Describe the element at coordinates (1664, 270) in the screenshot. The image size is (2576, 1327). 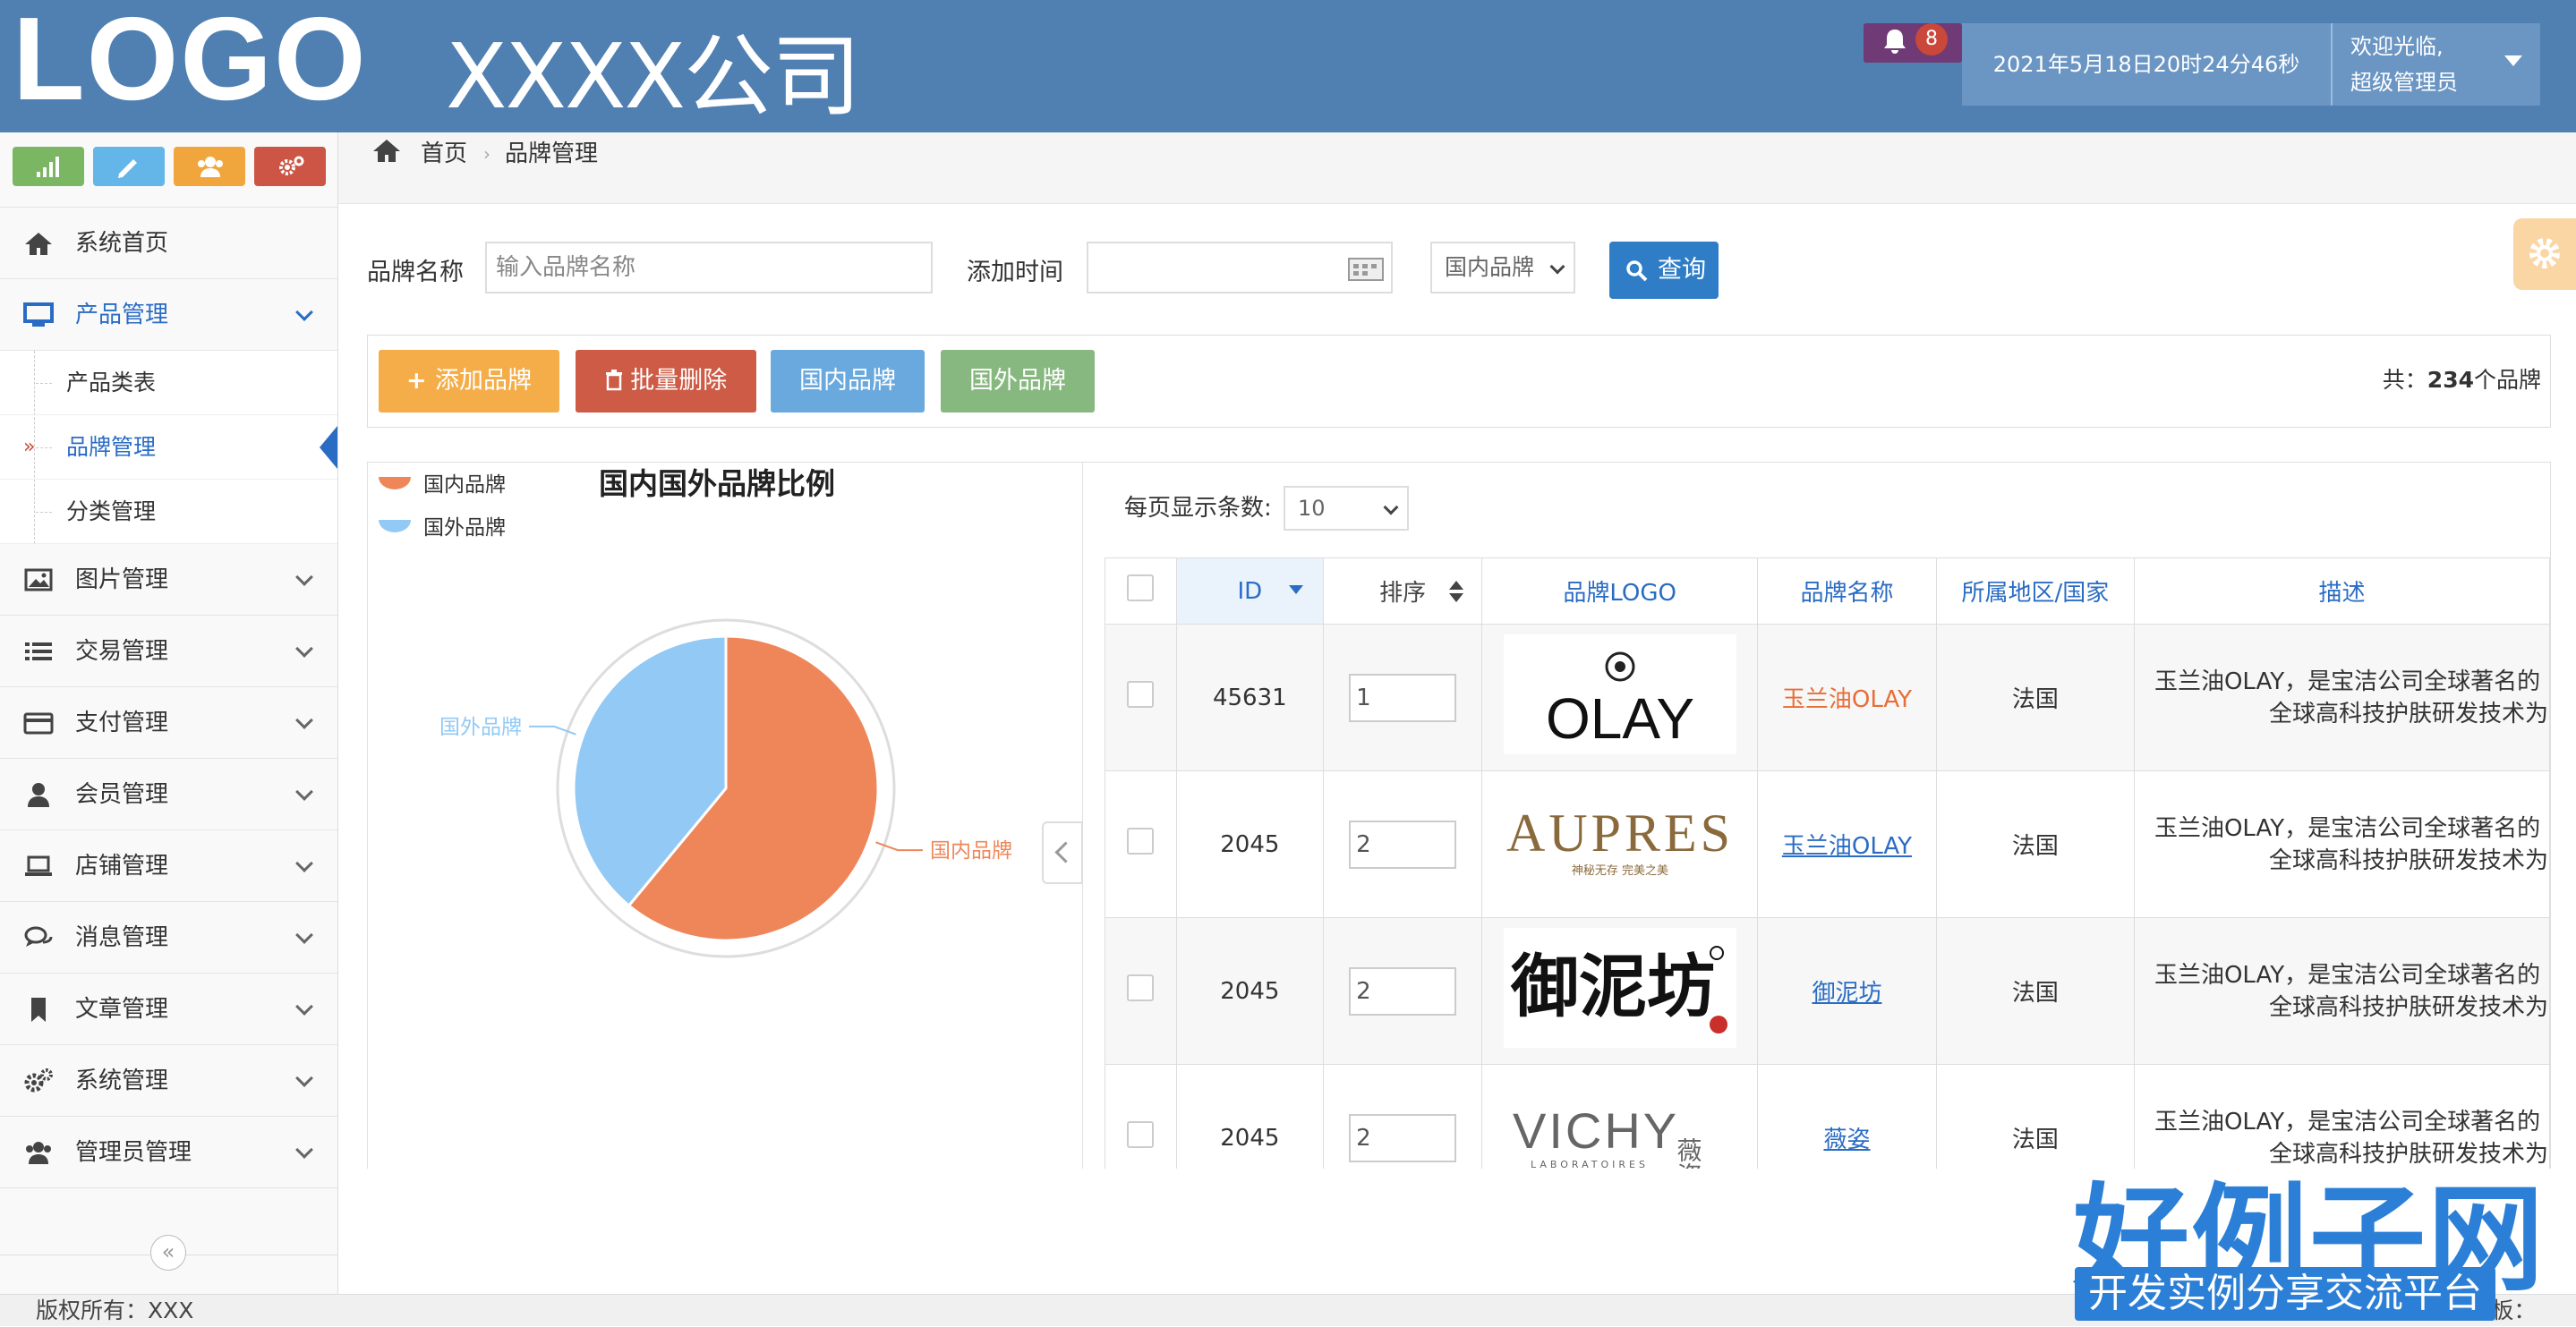
I see `query-button: 查询` at that location.